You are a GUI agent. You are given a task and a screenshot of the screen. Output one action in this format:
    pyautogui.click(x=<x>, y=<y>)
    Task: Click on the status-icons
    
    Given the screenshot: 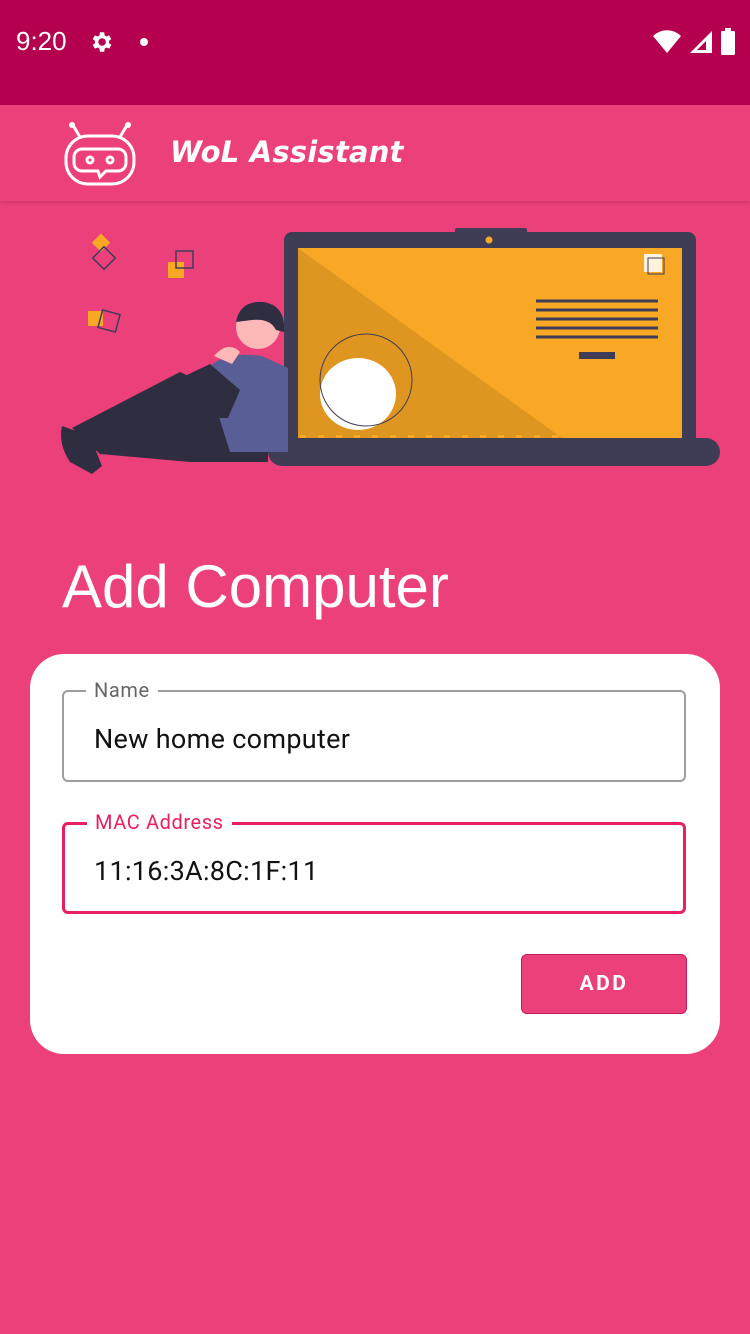 What is the action you would take?
    pyautogui.click(x=694, y=44)
    